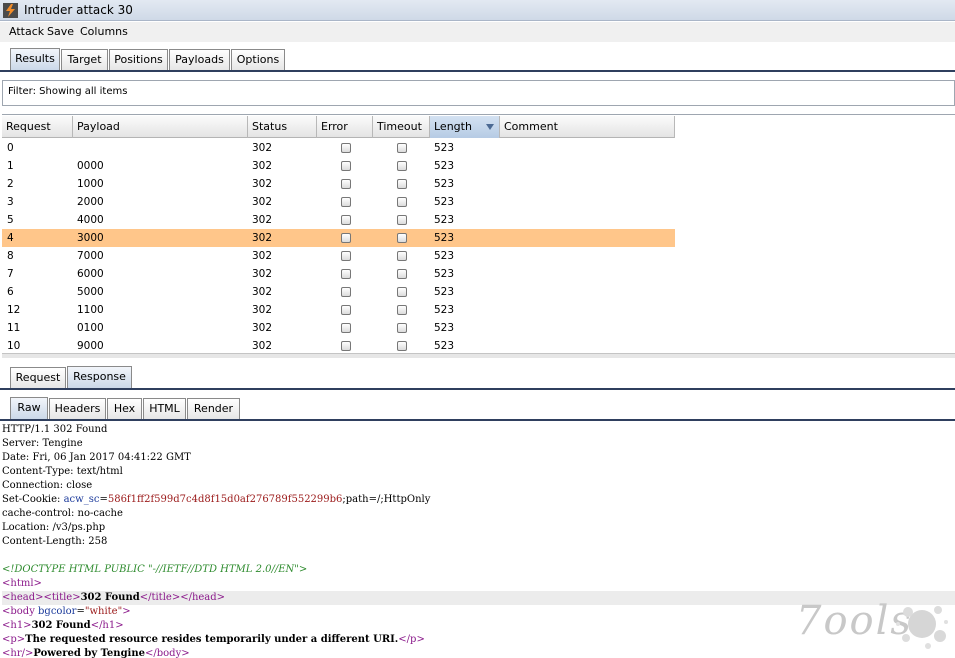 The image size is (955, 658). I want to click on column-error: Error, so click(345, 127).